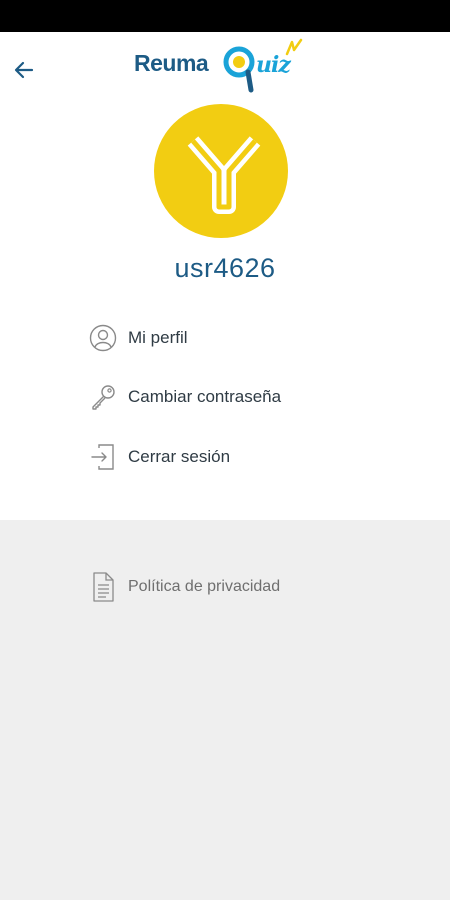 The height and width of the screenshot is (900, 450). What do you see at coordinates (225, 16) in the screenshot?
I see `status-bar` at bounding box center [225, 16].